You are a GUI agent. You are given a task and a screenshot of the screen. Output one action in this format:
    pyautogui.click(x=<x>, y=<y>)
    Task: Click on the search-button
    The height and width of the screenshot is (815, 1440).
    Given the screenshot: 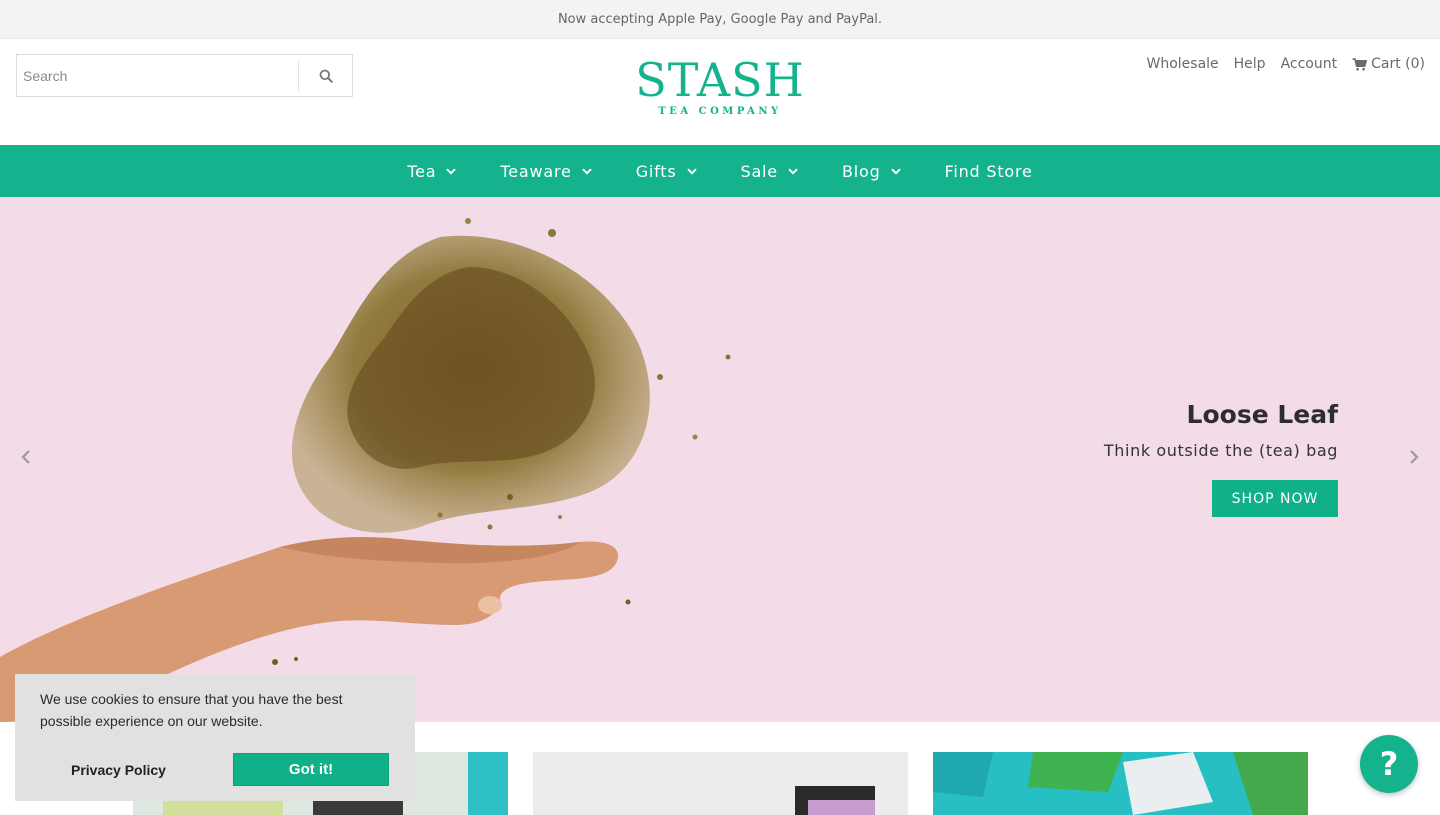 What is the action you would take?
    pyautogui.click(x=325, y=76)
    